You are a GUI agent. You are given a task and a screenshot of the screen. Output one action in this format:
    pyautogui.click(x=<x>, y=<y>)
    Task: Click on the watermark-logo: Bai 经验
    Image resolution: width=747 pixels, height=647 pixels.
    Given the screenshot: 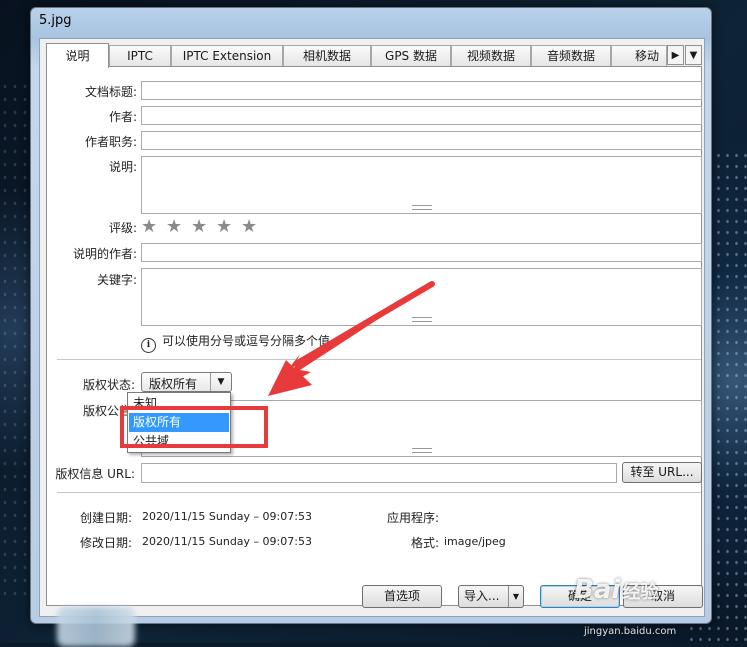 What is the action you would take?
    pyautogui.click(x=616, y=590)
    